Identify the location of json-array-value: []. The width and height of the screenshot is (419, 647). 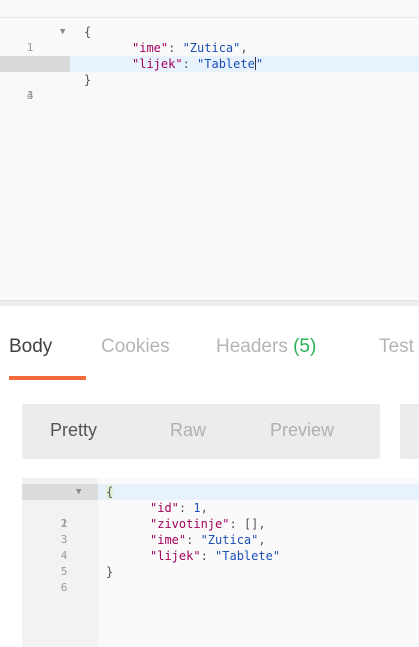
(251, 524).